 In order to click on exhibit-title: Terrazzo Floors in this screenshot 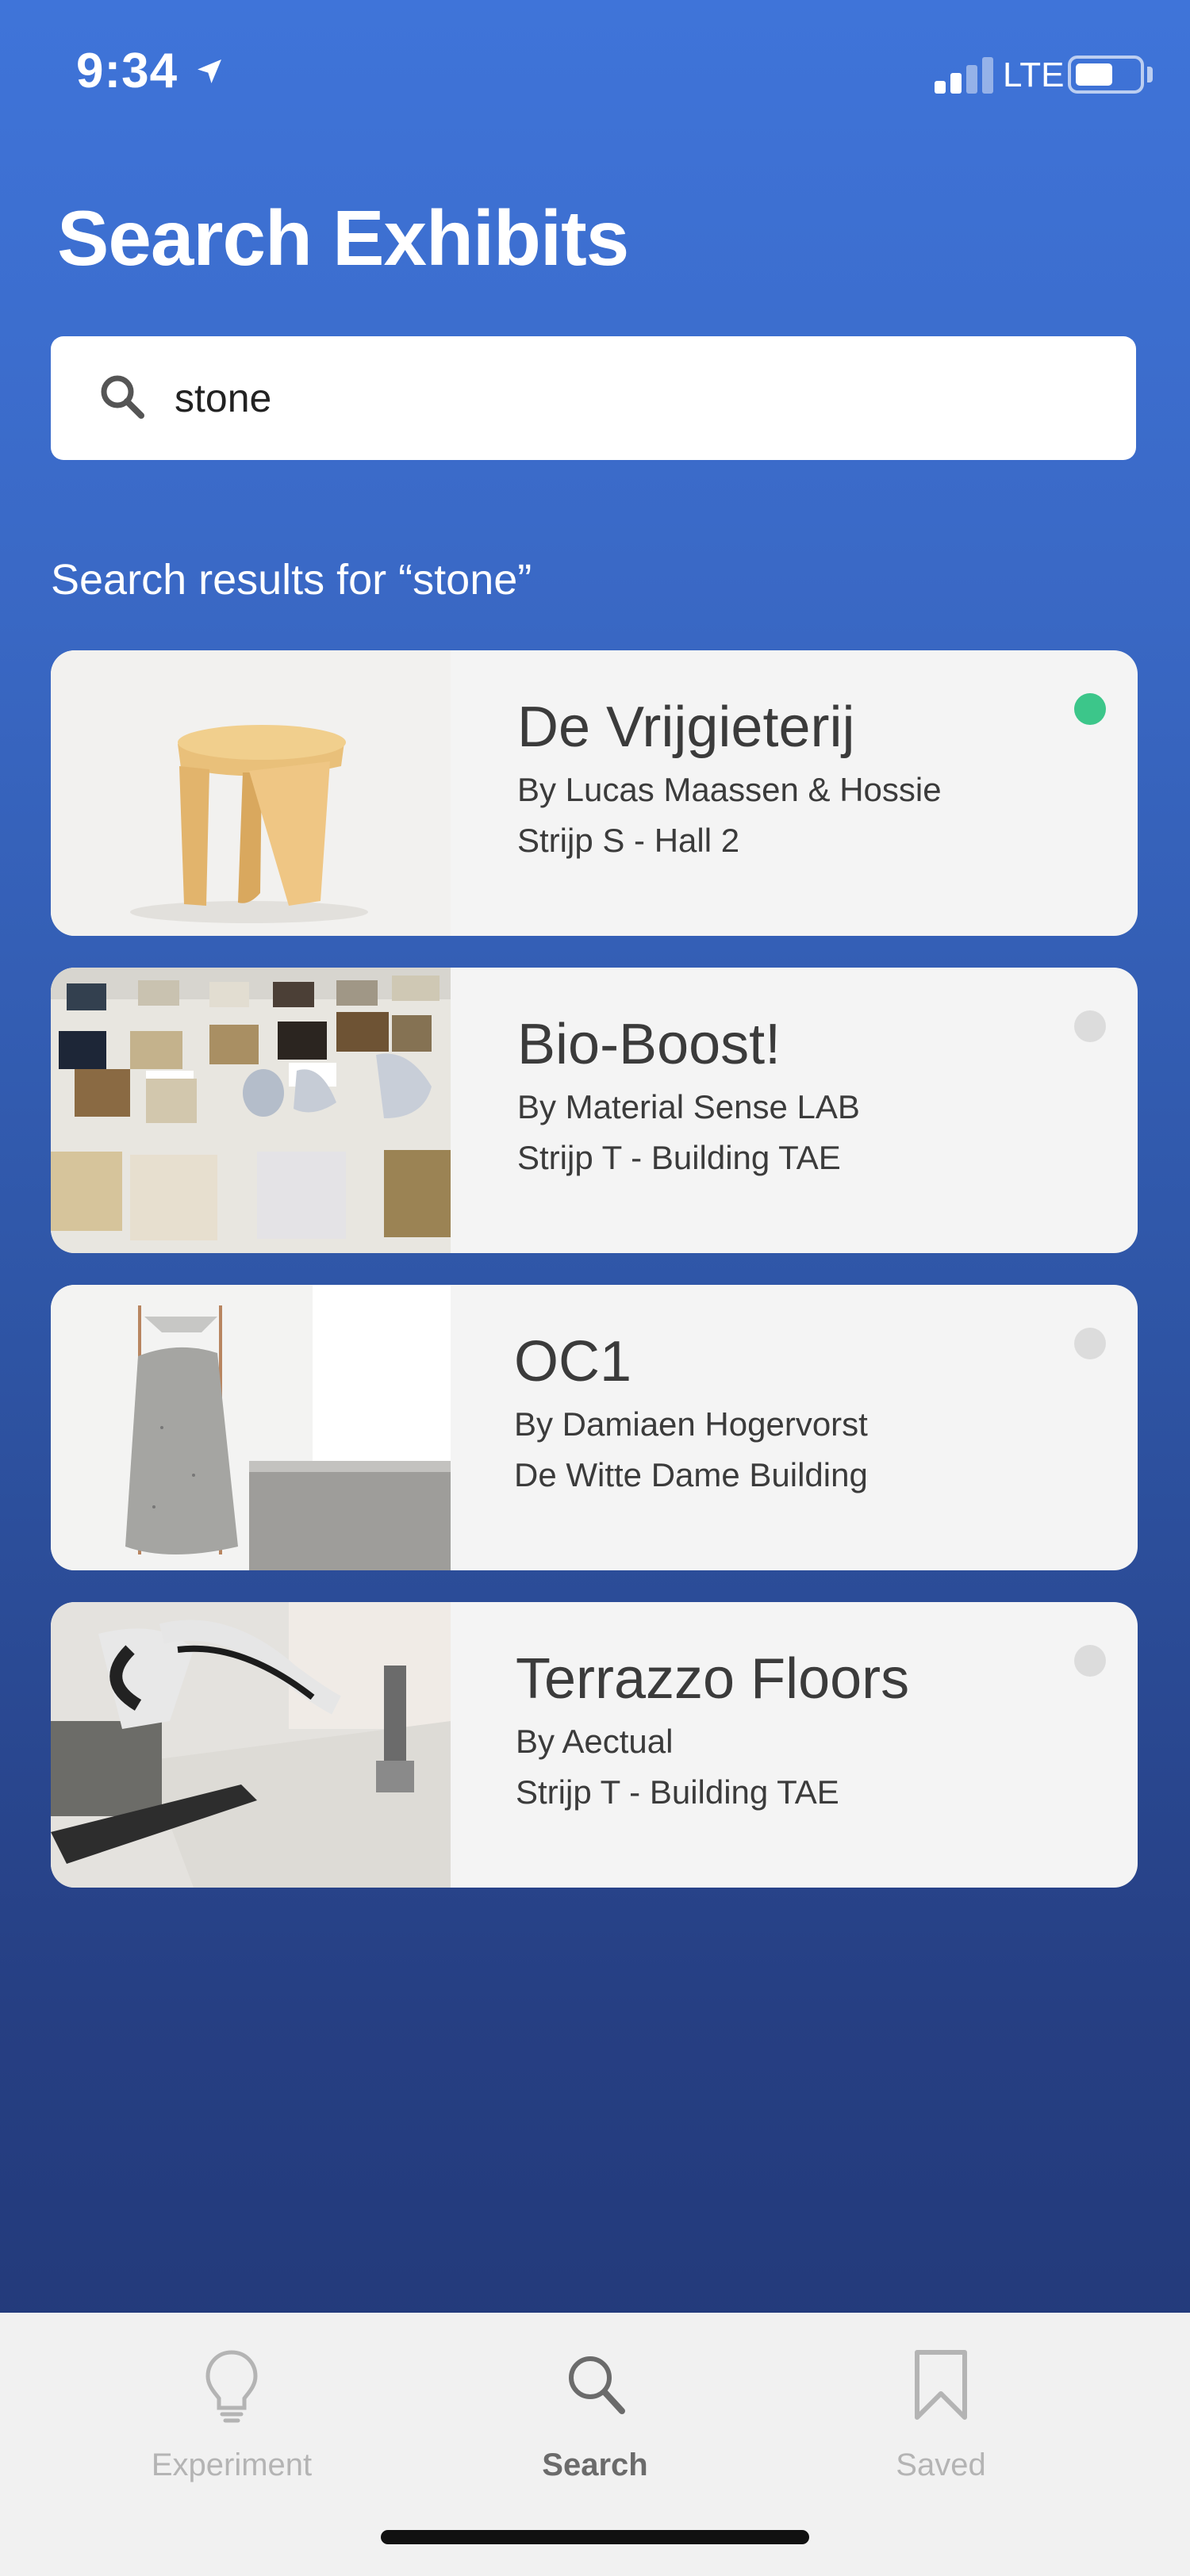, I will do `click(713, 1679)`.